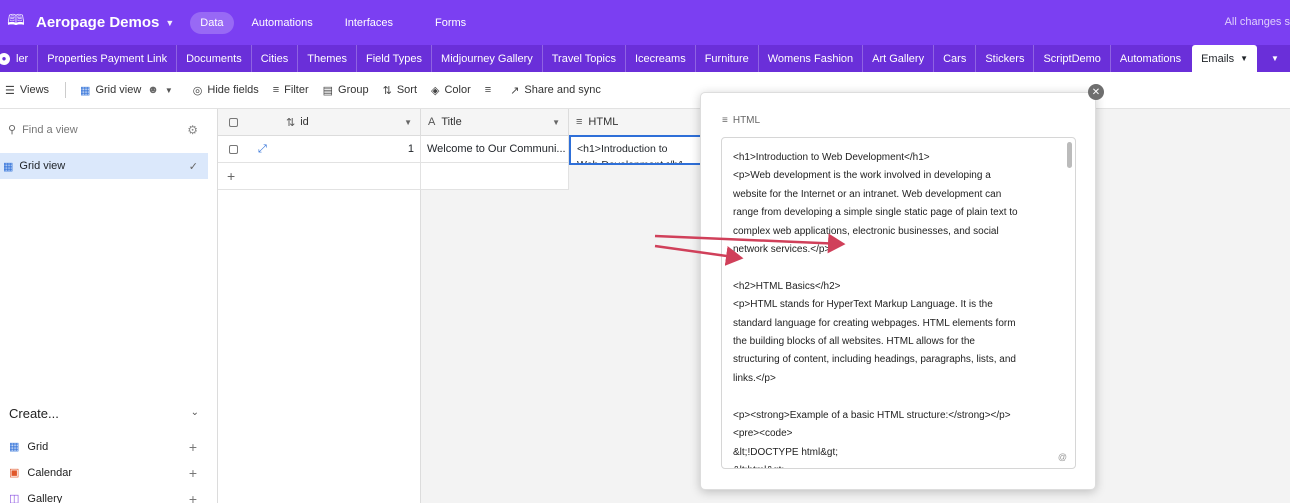 The image size is (1290, 503). I want to click on create-grid-item: ▦ Grid +, so click(103, 447).